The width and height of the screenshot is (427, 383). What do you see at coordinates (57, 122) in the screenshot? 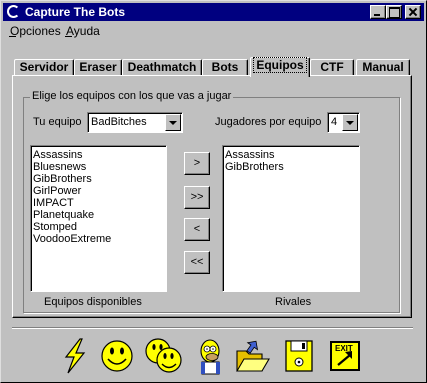
I see `team-label: Tu equipo` at bounding box center [57, 122].